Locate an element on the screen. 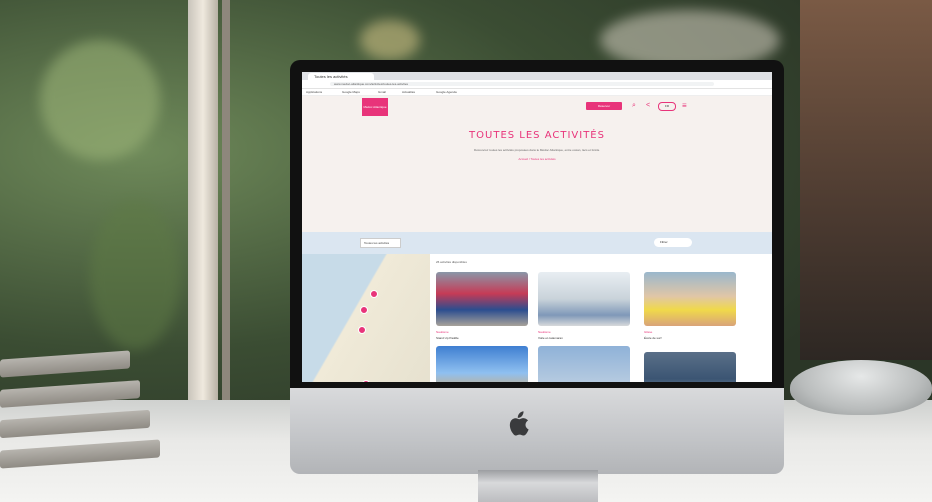 The image size is (932, 502). background-wall is located at coordinates (866, 180).